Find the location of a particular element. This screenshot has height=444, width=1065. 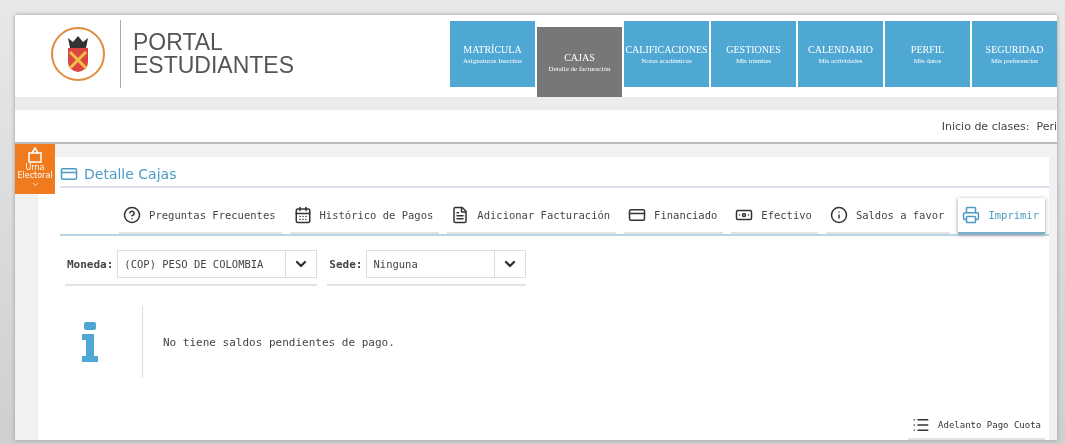

portal-title: PORTAL is located at coordinates (178, 42).